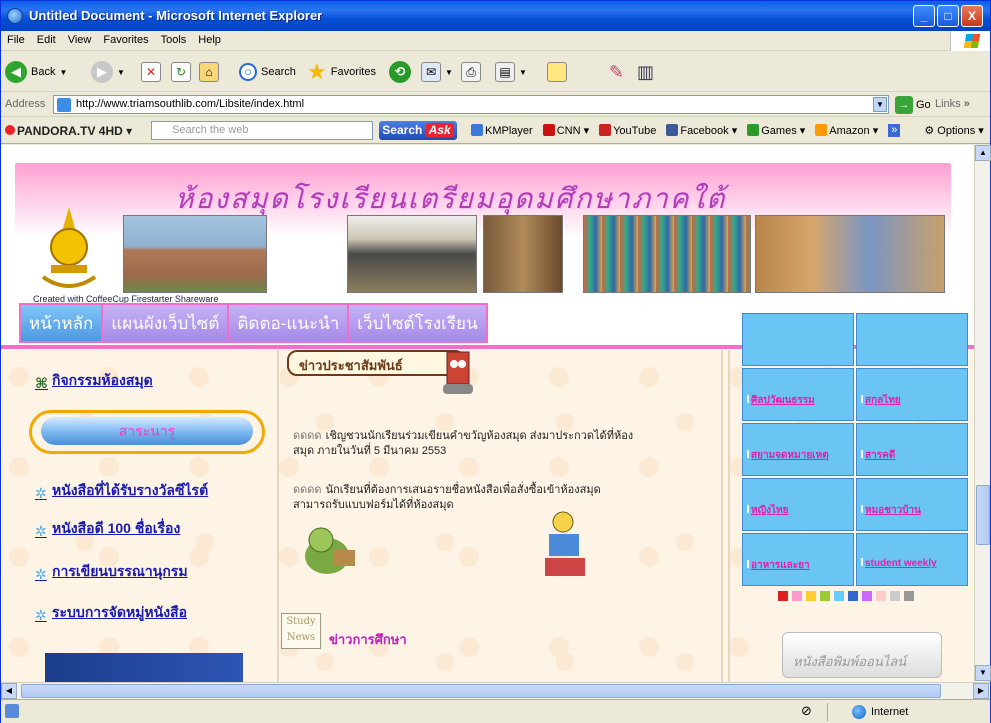 The image size is (991, 723). I want to click on page-icon, so click(64, 105).